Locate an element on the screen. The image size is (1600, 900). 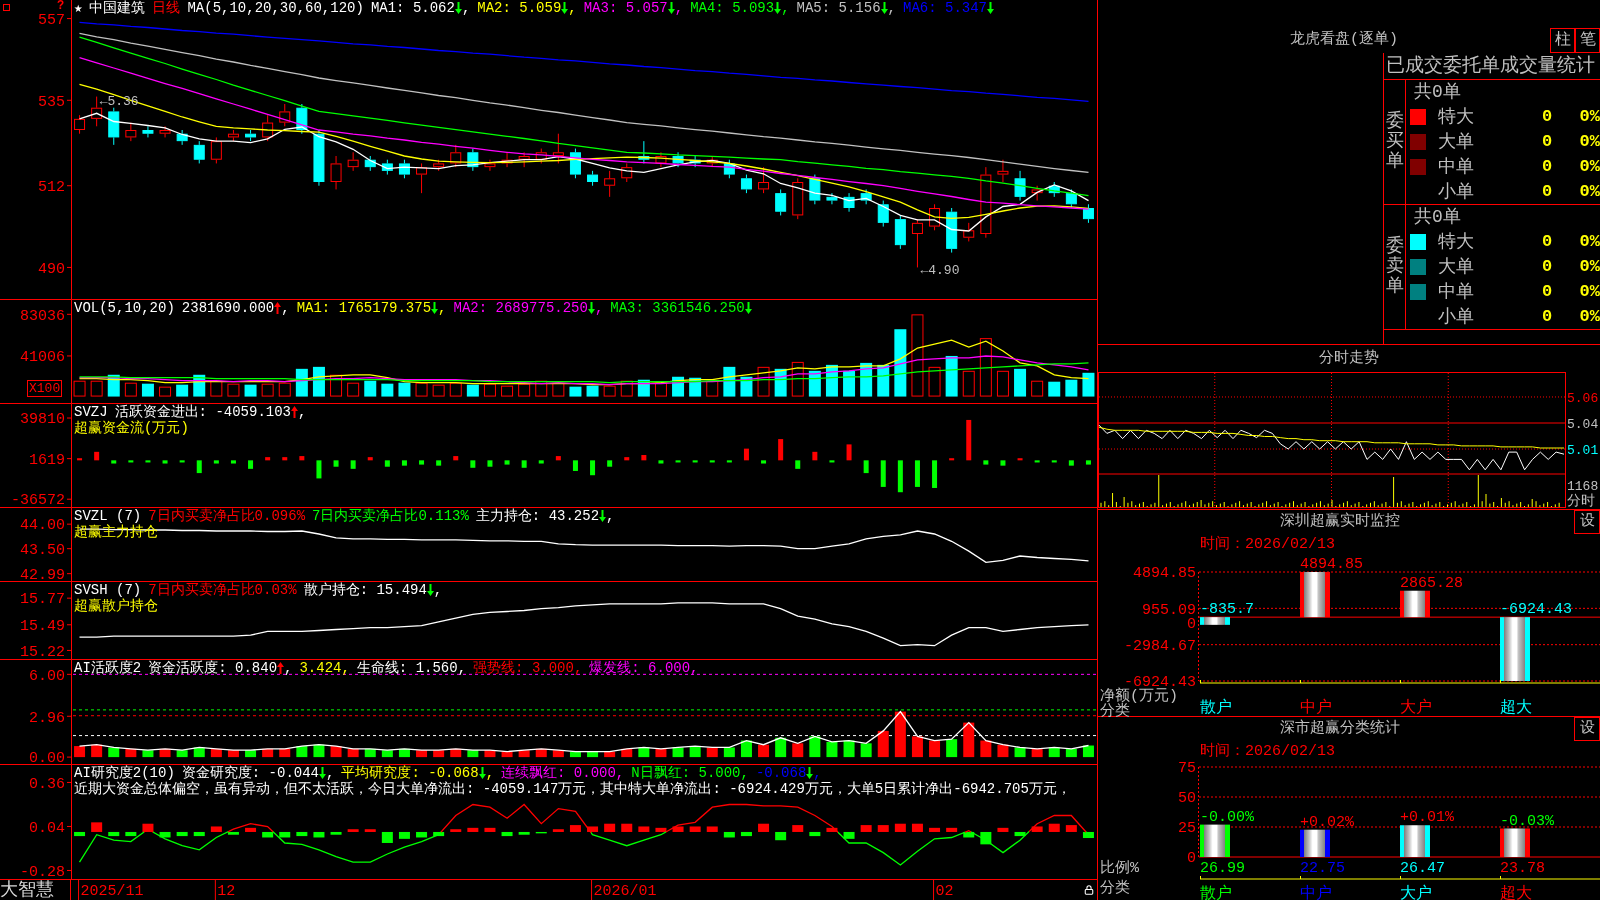
date-axis-label: 02 is located at coordinates (944, 891).